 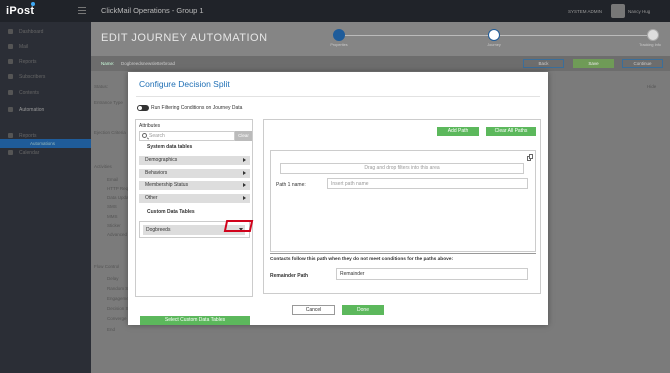 I want to click on done-button: Done, so click(x=363, y=310).